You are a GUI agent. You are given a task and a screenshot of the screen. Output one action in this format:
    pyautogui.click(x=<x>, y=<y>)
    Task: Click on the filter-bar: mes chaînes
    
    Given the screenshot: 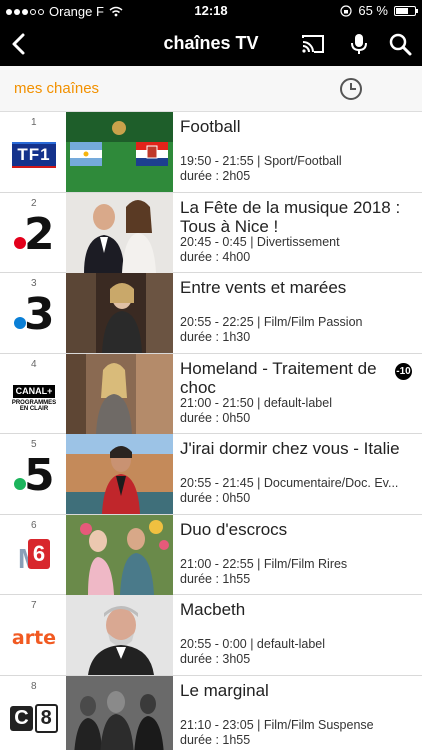 What is the action you would take?
    pyautogui.click(x=211, y=89)
    